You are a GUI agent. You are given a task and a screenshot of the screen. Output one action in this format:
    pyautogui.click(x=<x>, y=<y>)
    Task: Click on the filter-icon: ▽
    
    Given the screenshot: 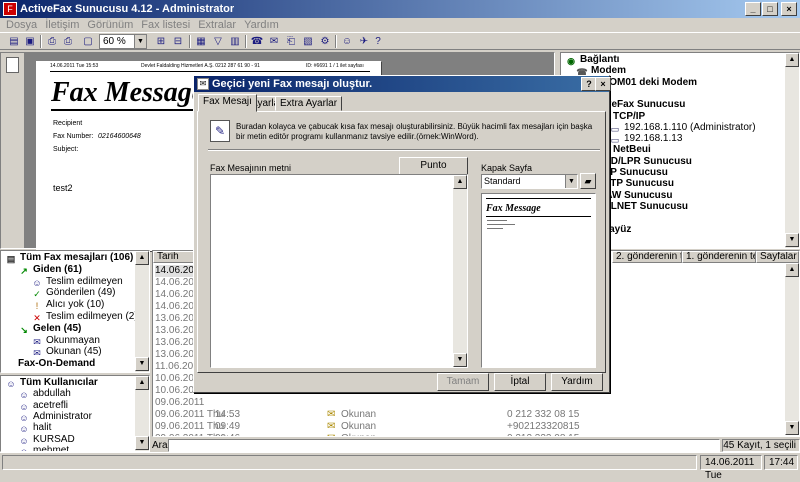 What is the action you would take?
    pyautogui.click(x=218, y=41)
    